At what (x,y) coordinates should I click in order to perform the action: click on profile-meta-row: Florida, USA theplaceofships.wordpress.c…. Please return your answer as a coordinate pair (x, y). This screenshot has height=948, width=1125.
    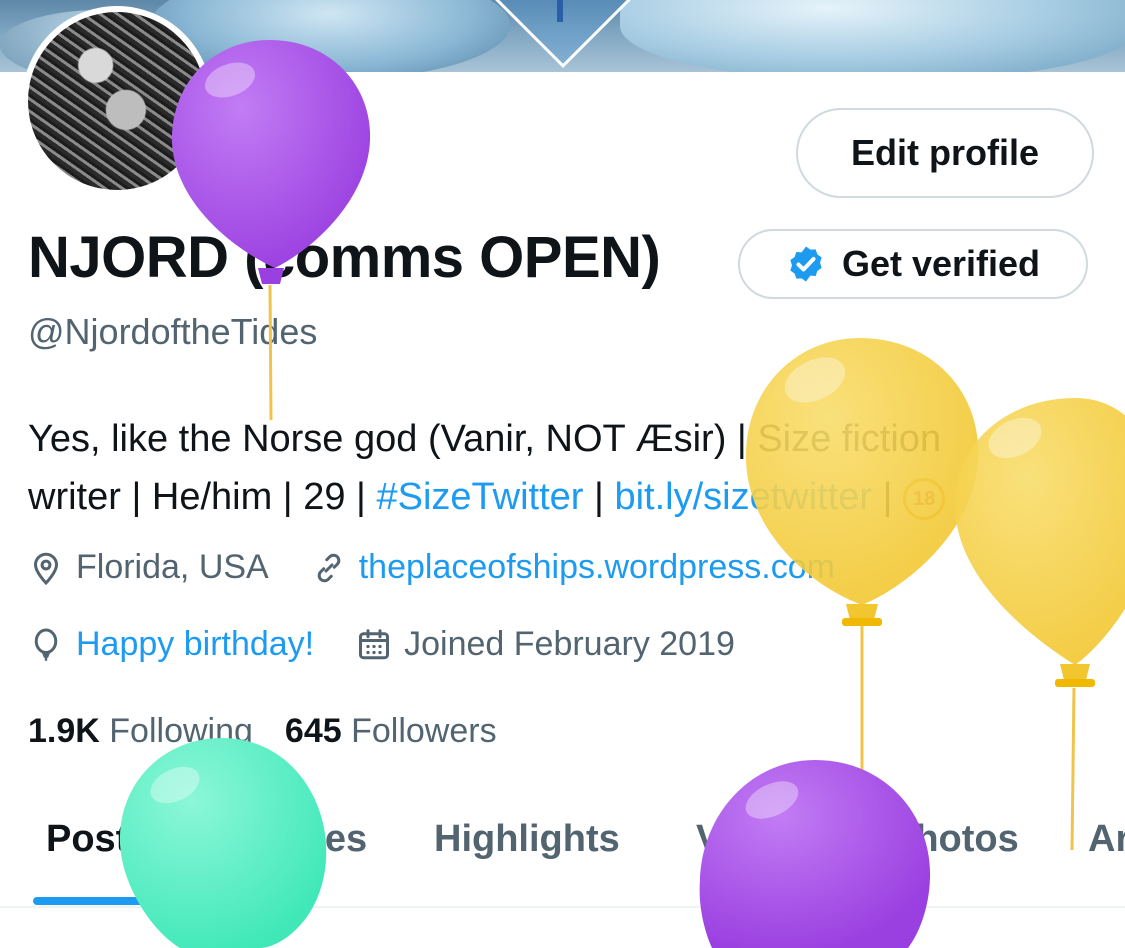
    Looking at the image, I should click on (452, 567).